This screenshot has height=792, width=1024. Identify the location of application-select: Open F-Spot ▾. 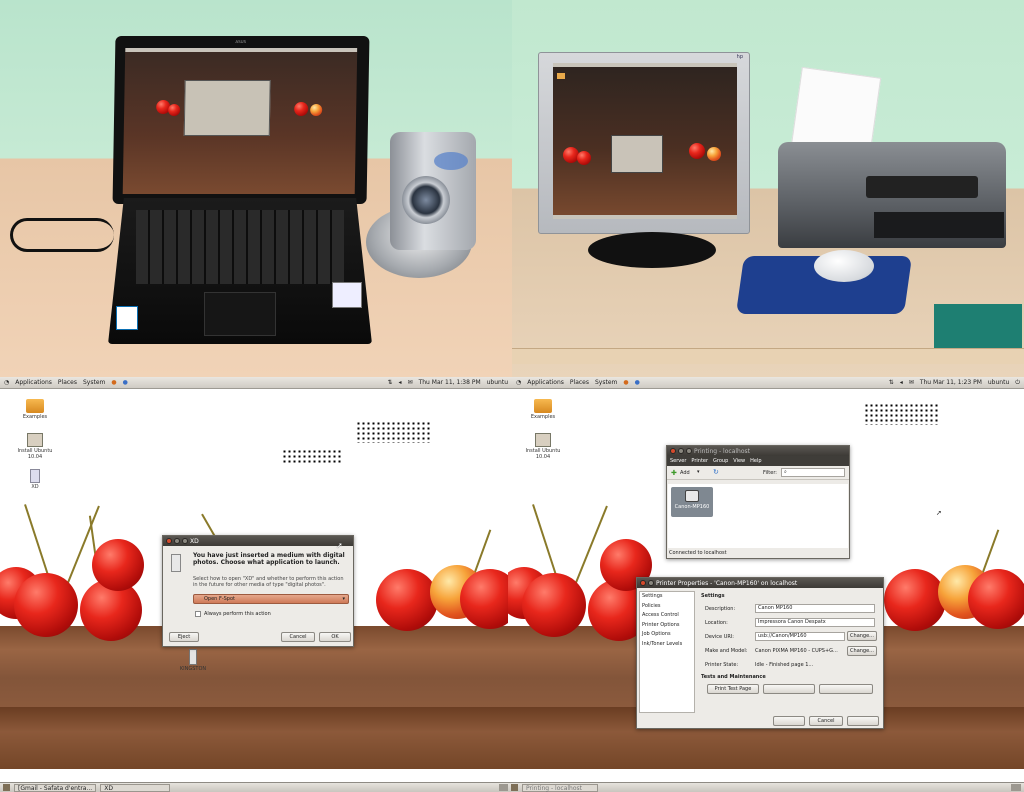
(271, 599).